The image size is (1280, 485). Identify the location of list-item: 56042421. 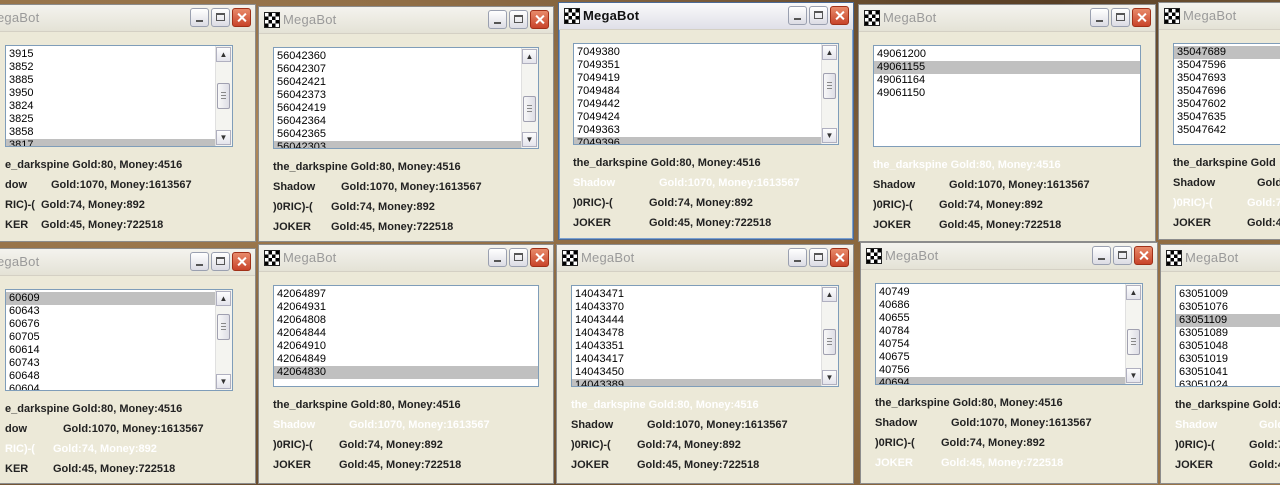
(397, 82).